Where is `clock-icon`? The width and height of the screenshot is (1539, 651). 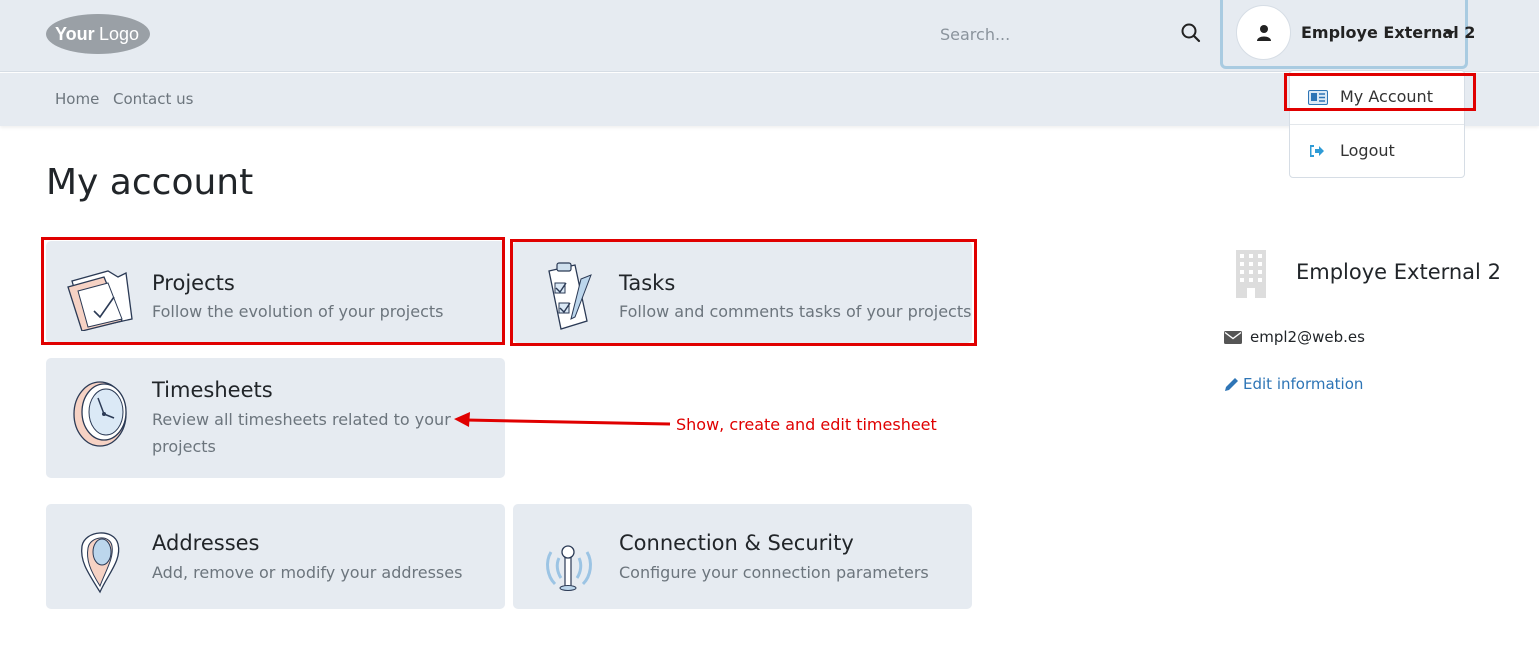 clock-icon is located at coordinates (100, 414).